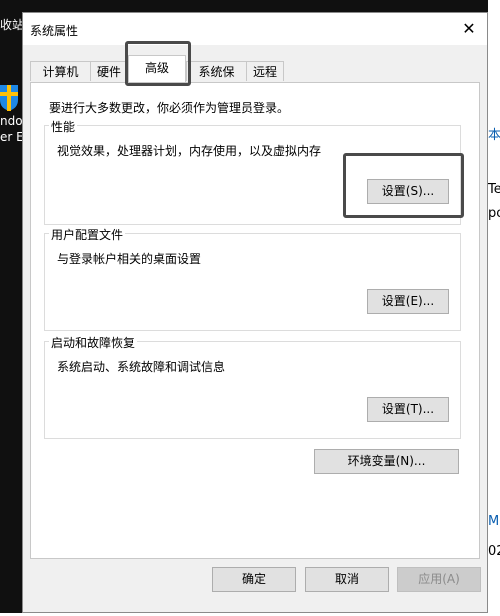 This screenshot has width=500, height=616. What do you see at coordinates (158, 63) in the screenshot?
I see `advanced-tab-highlight` at bounding box center [158, 63].